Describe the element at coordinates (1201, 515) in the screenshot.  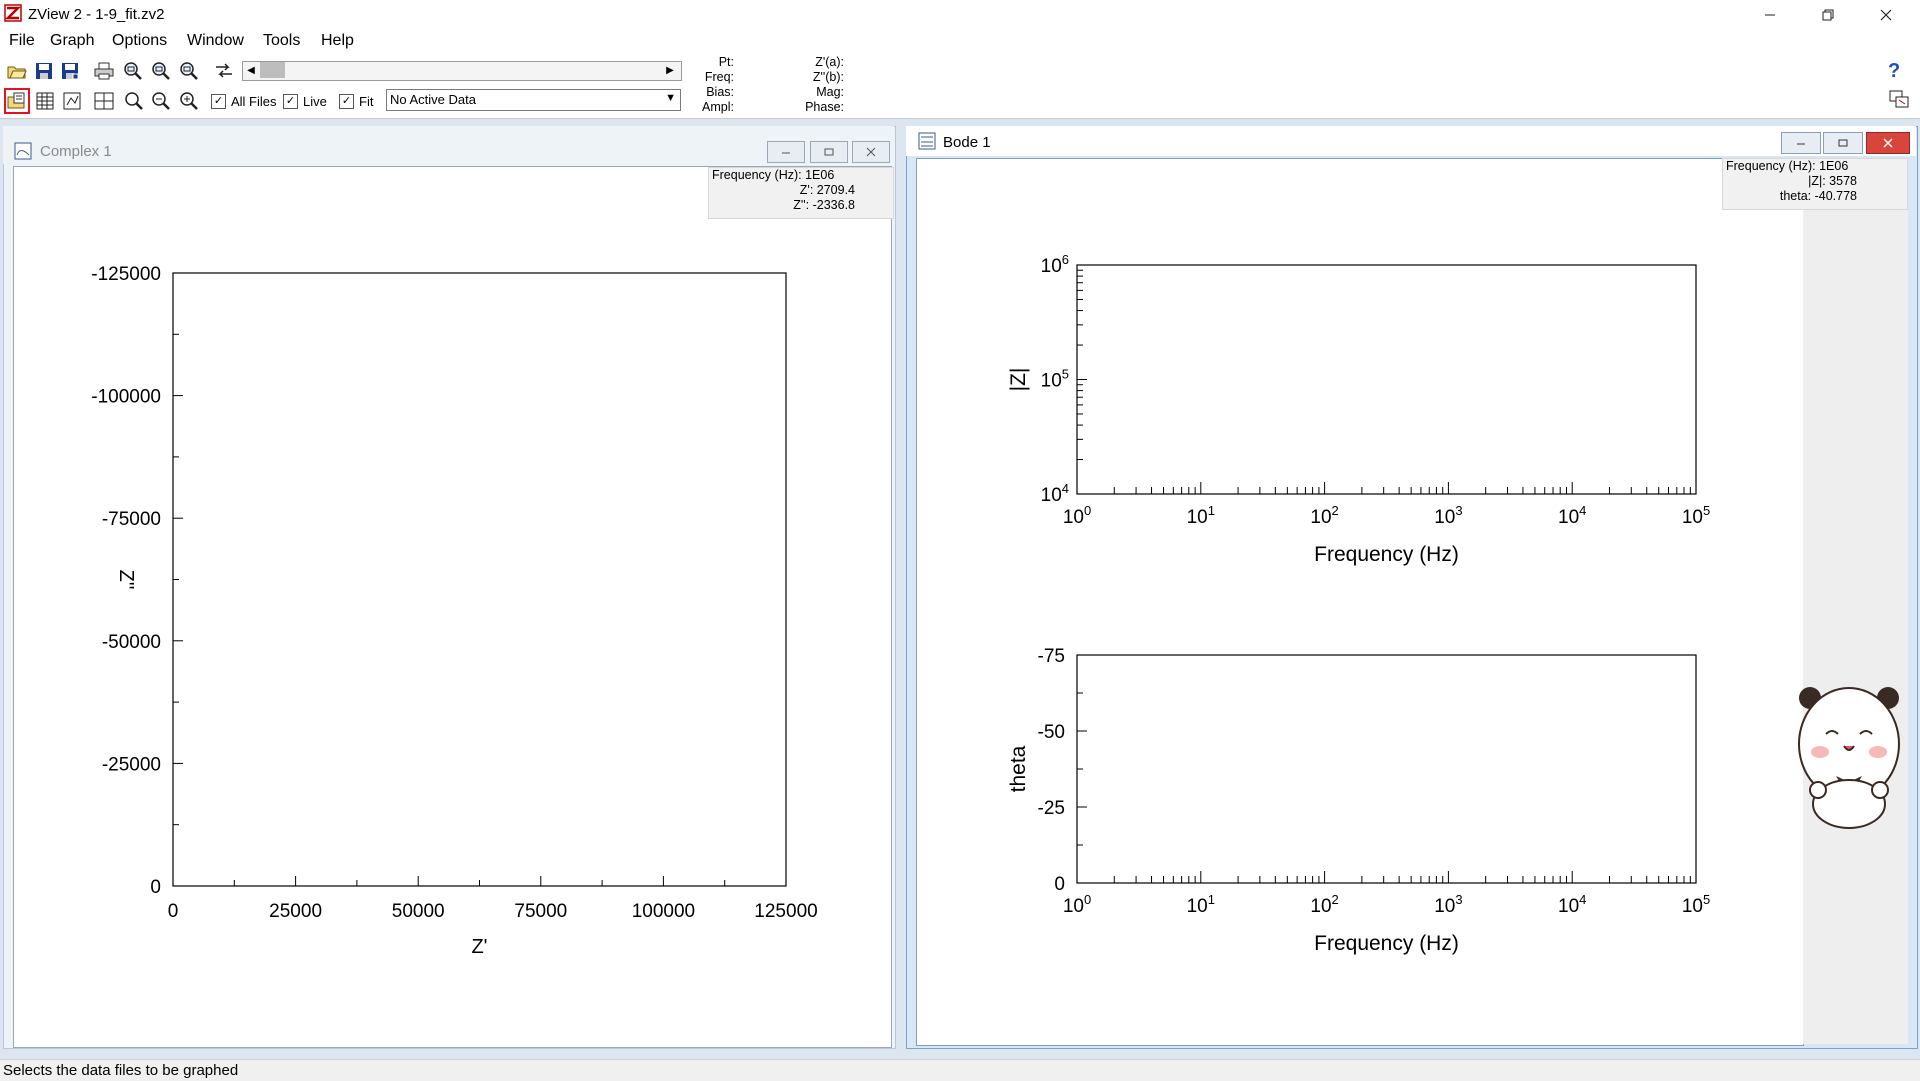
I see `mag-x-tick-label: 101` at that location.